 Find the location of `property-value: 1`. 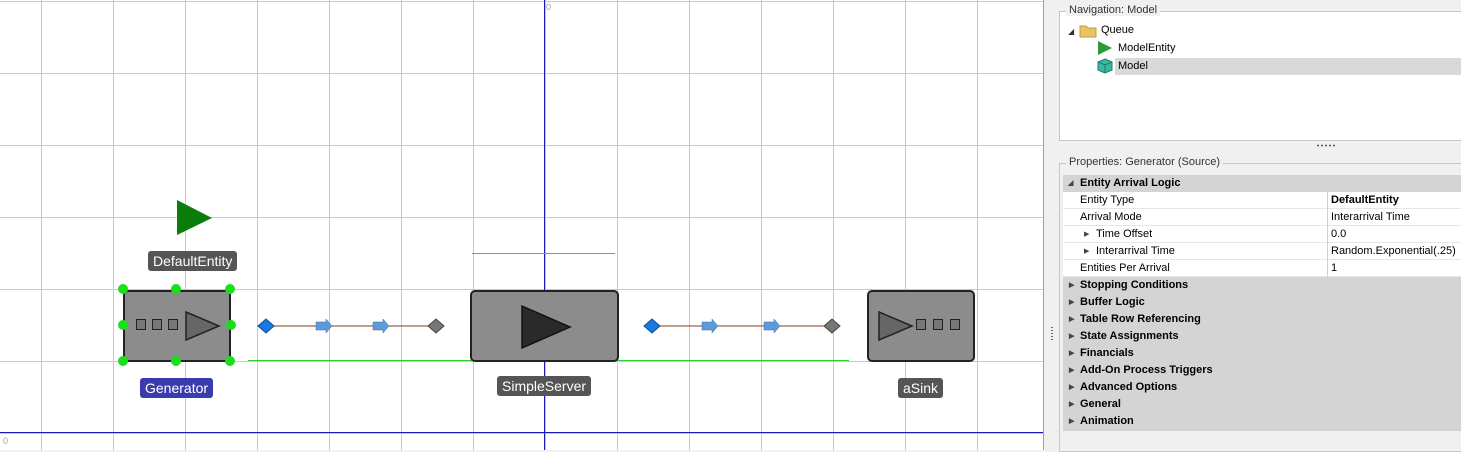

property-value: 1 is located at coordinates (1394, 268).